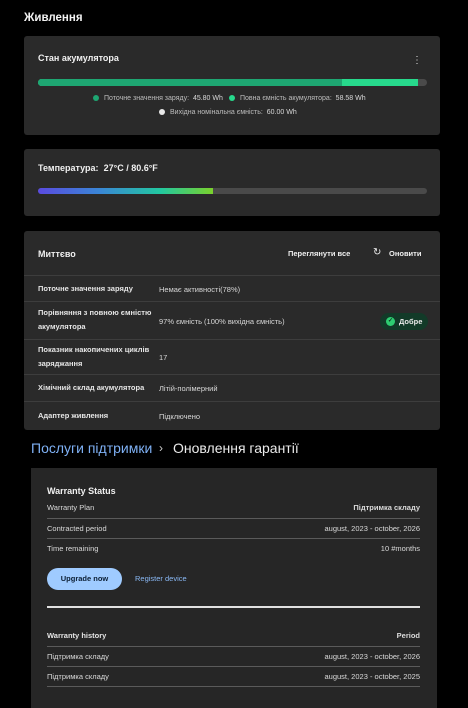 The image size is (468, 708). I want to click on check-icon: ✓, so click(390, 321).